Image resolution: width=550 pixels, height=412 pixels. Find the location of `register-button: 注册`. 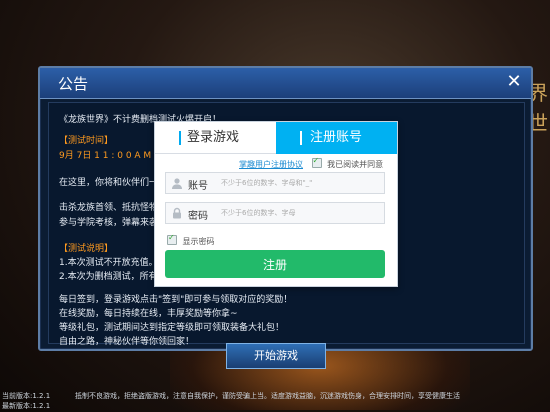

register-button: 注册 is located at coordinates (275, 264).